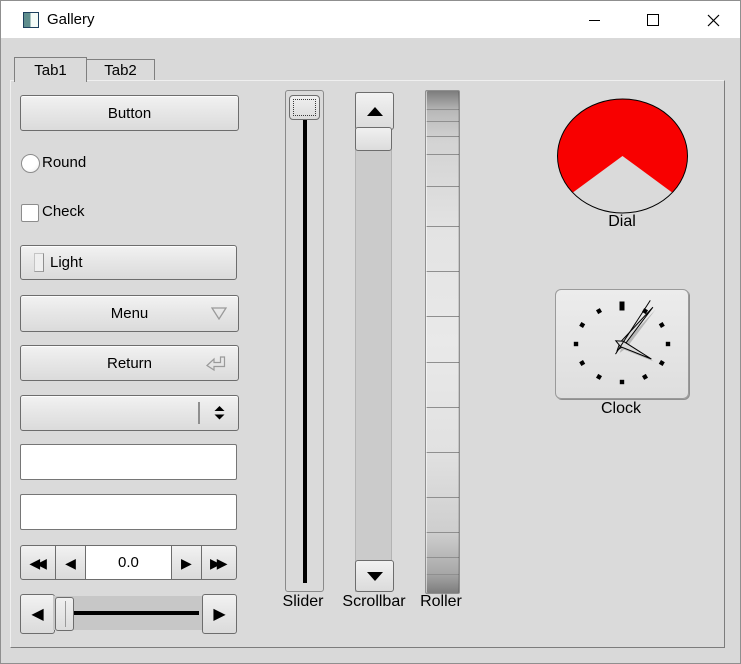 This screenshot has height=664, width=741. Describe the element at coordinates (304, 107) in the screenshot. I see `vslider-thumb` at that location.